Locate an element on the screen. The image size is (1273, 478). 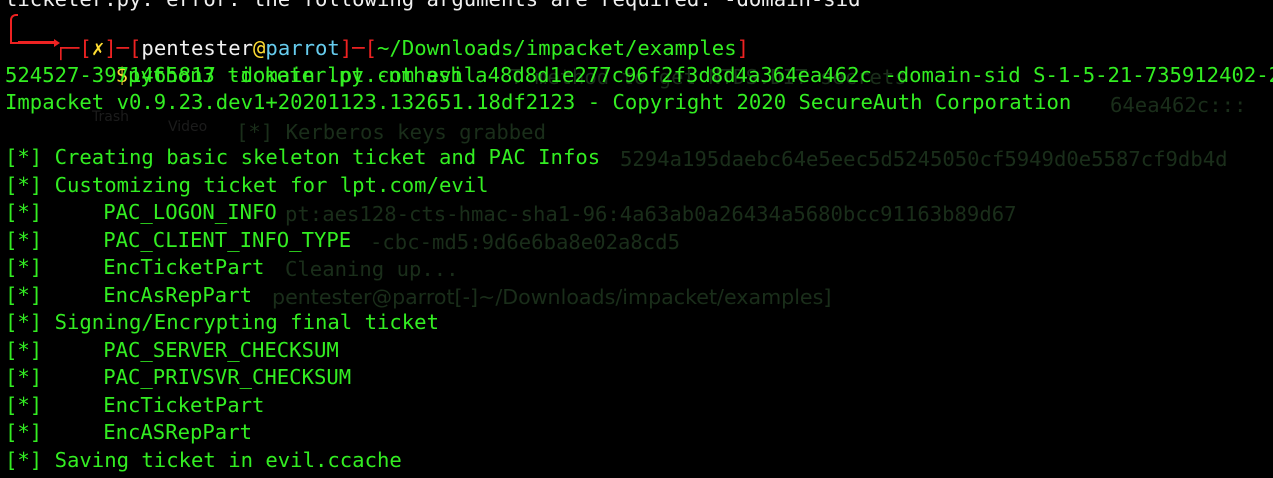
ghost-text: 64ea462c::: is located at coordinates (1178, 105).